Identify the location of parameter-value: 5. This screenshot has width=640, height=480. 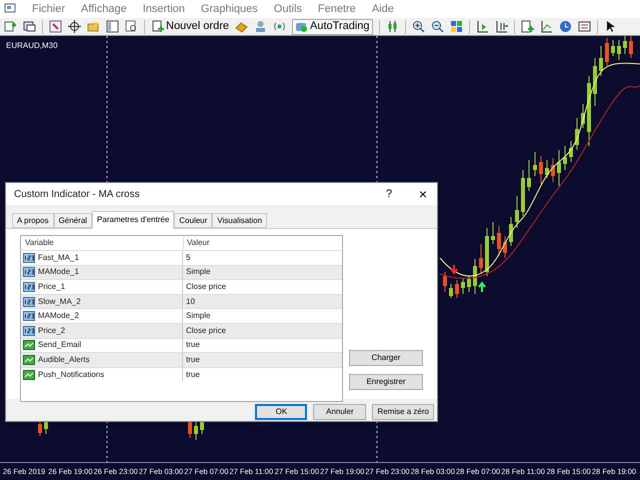
(186, 258).